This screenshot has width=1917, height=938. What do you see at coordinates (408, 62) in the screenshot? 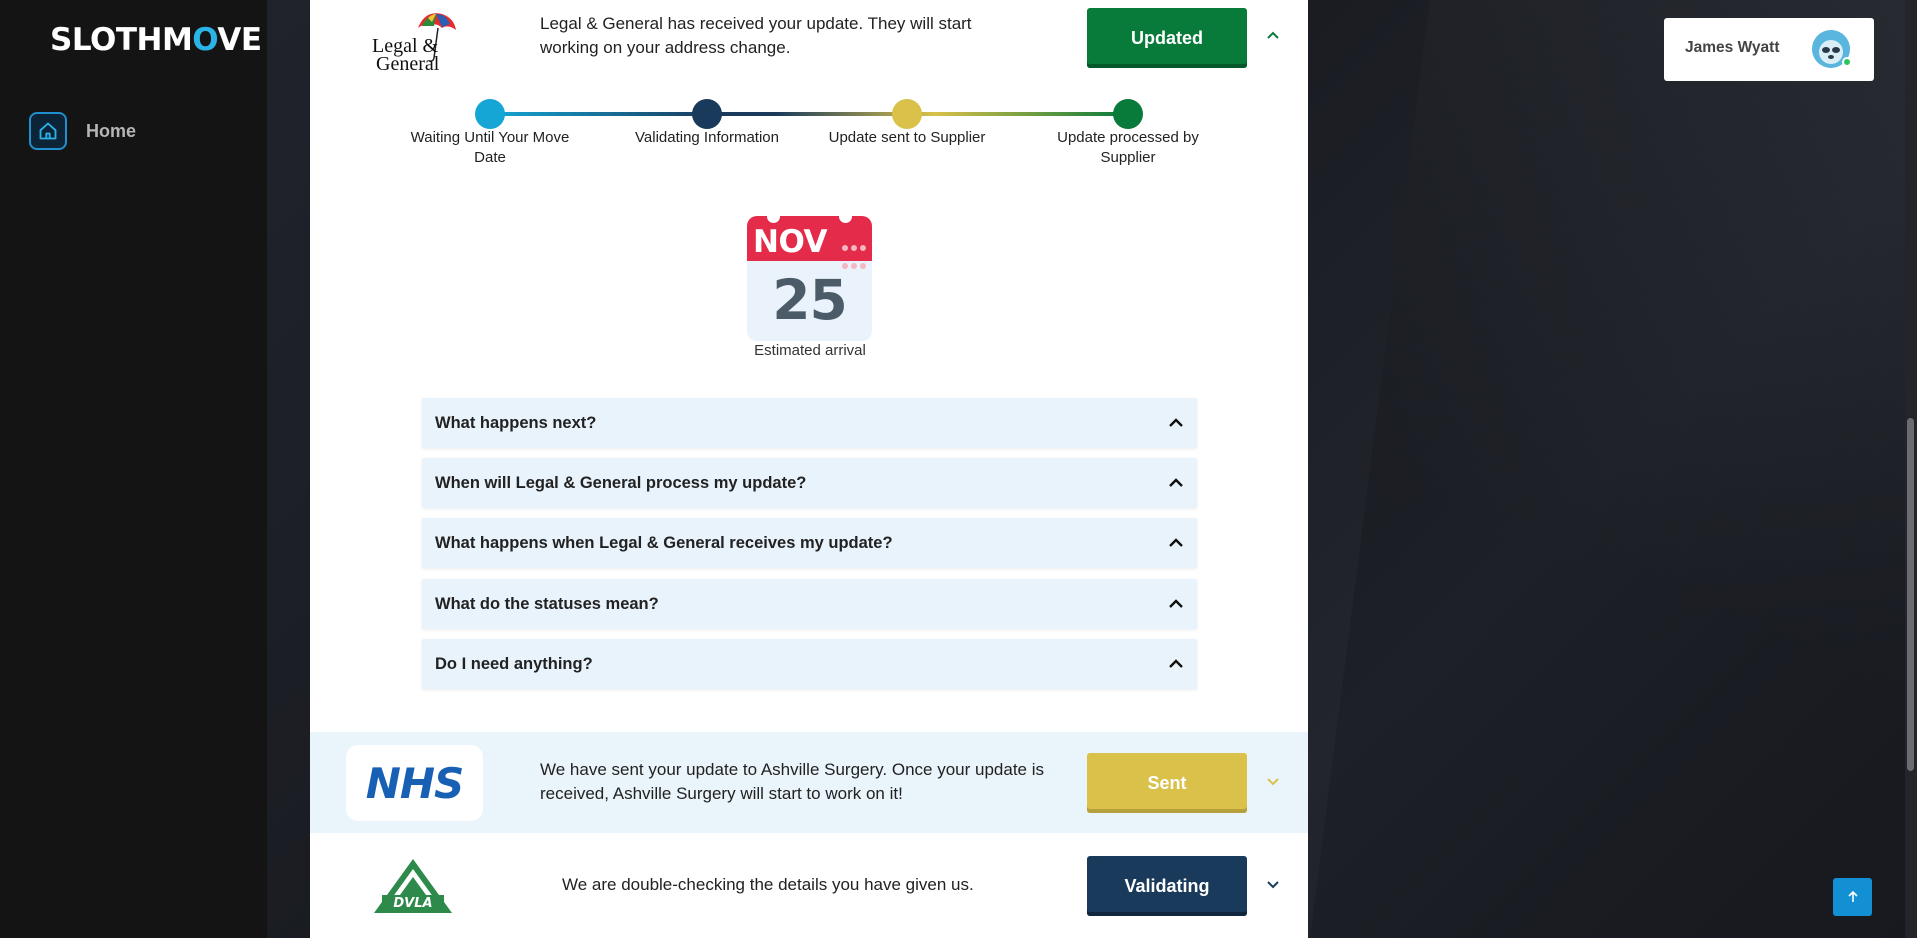
I see `legal-general-logo-text-2: General` at bounding box center [408, 62].